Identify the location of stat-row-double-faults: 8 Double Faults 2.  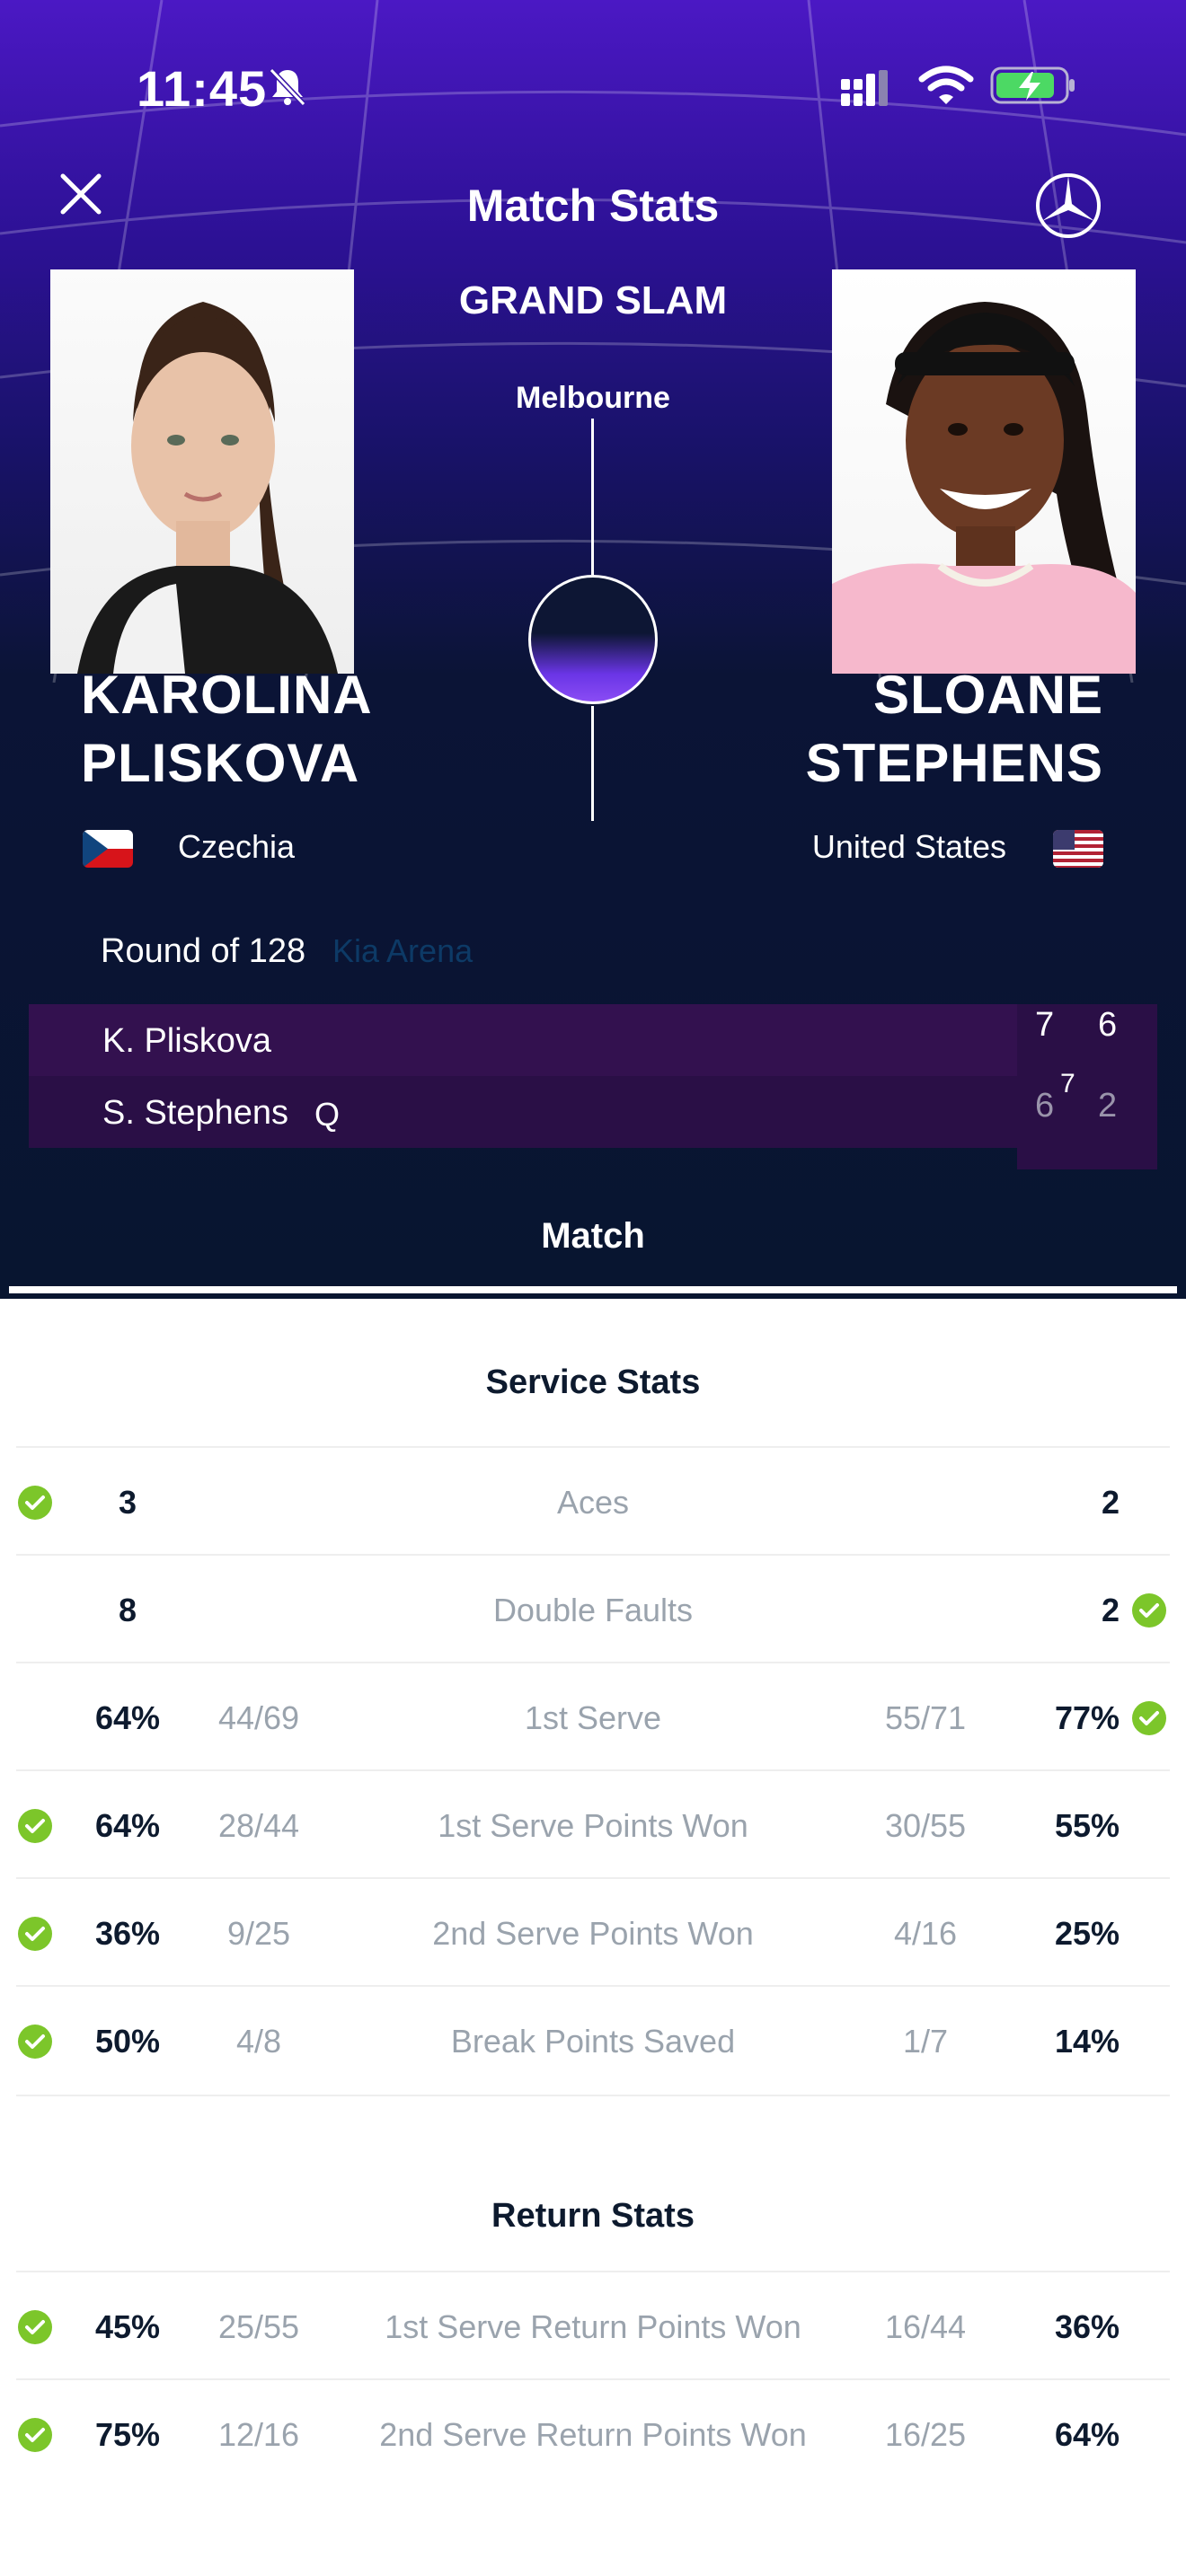
(593, 1608).